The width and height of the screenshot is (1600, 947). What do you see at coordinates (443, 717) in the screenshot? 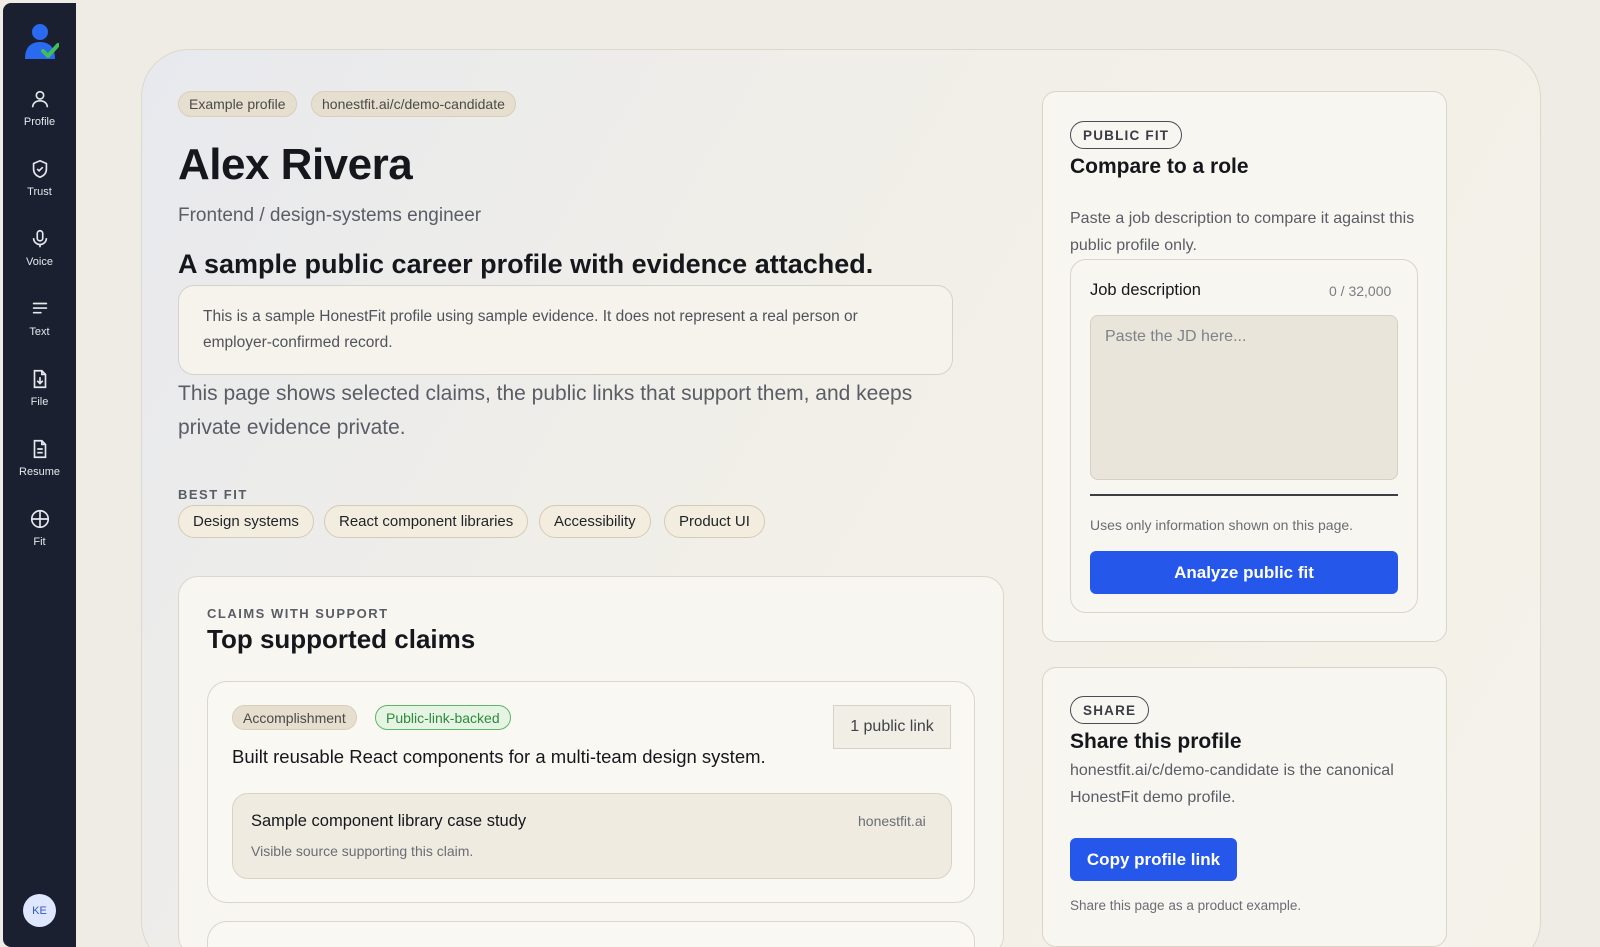
I see `claim-status-badge: Public-link-backed` at bounding box center [443, 717].